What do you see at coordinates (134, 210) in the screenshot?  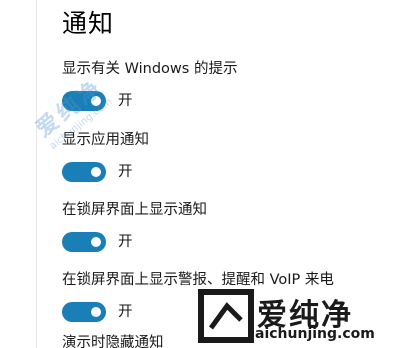 I see `setting-label: 在锁屏界面上显示通知` at bounding box center [134, 210].